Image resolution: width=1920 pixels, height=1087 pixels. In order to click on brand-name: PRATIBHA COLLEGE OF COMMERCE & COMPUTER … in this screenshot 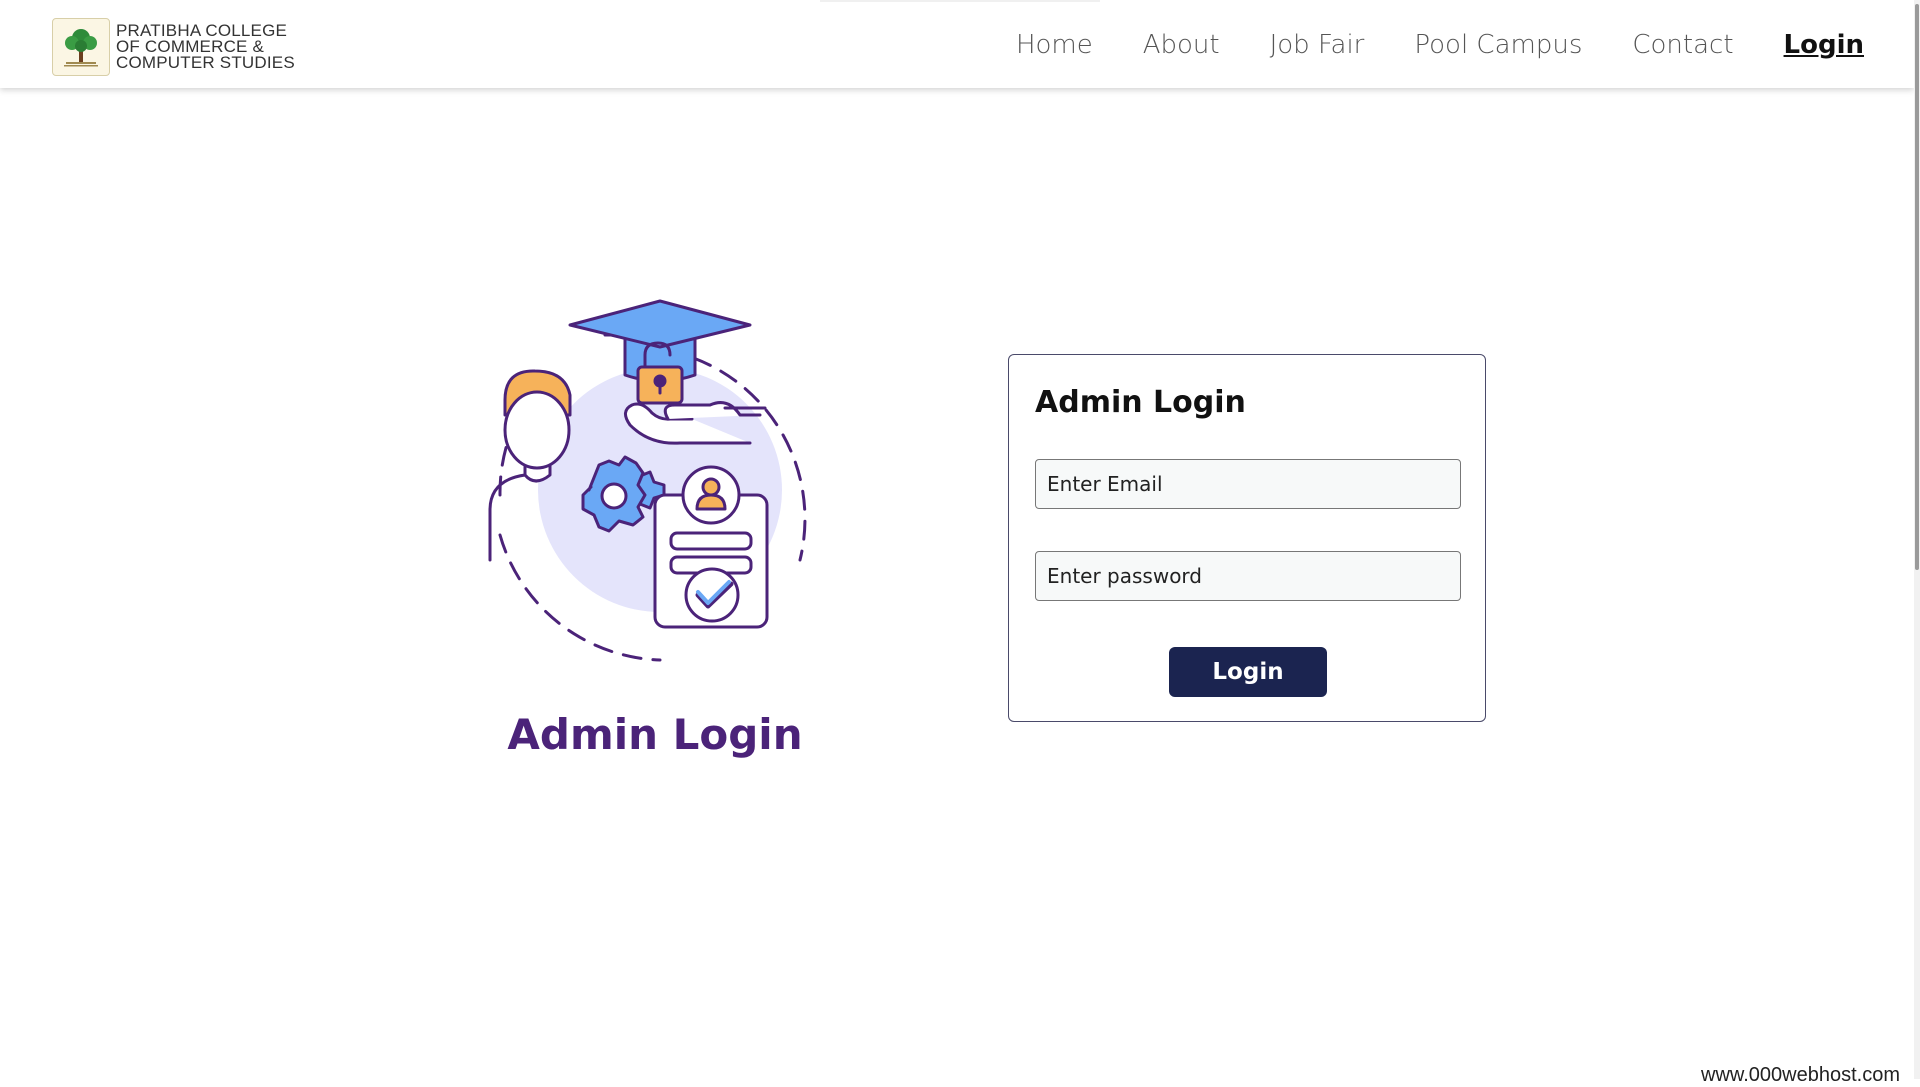, I will do `click(205, 47)`.